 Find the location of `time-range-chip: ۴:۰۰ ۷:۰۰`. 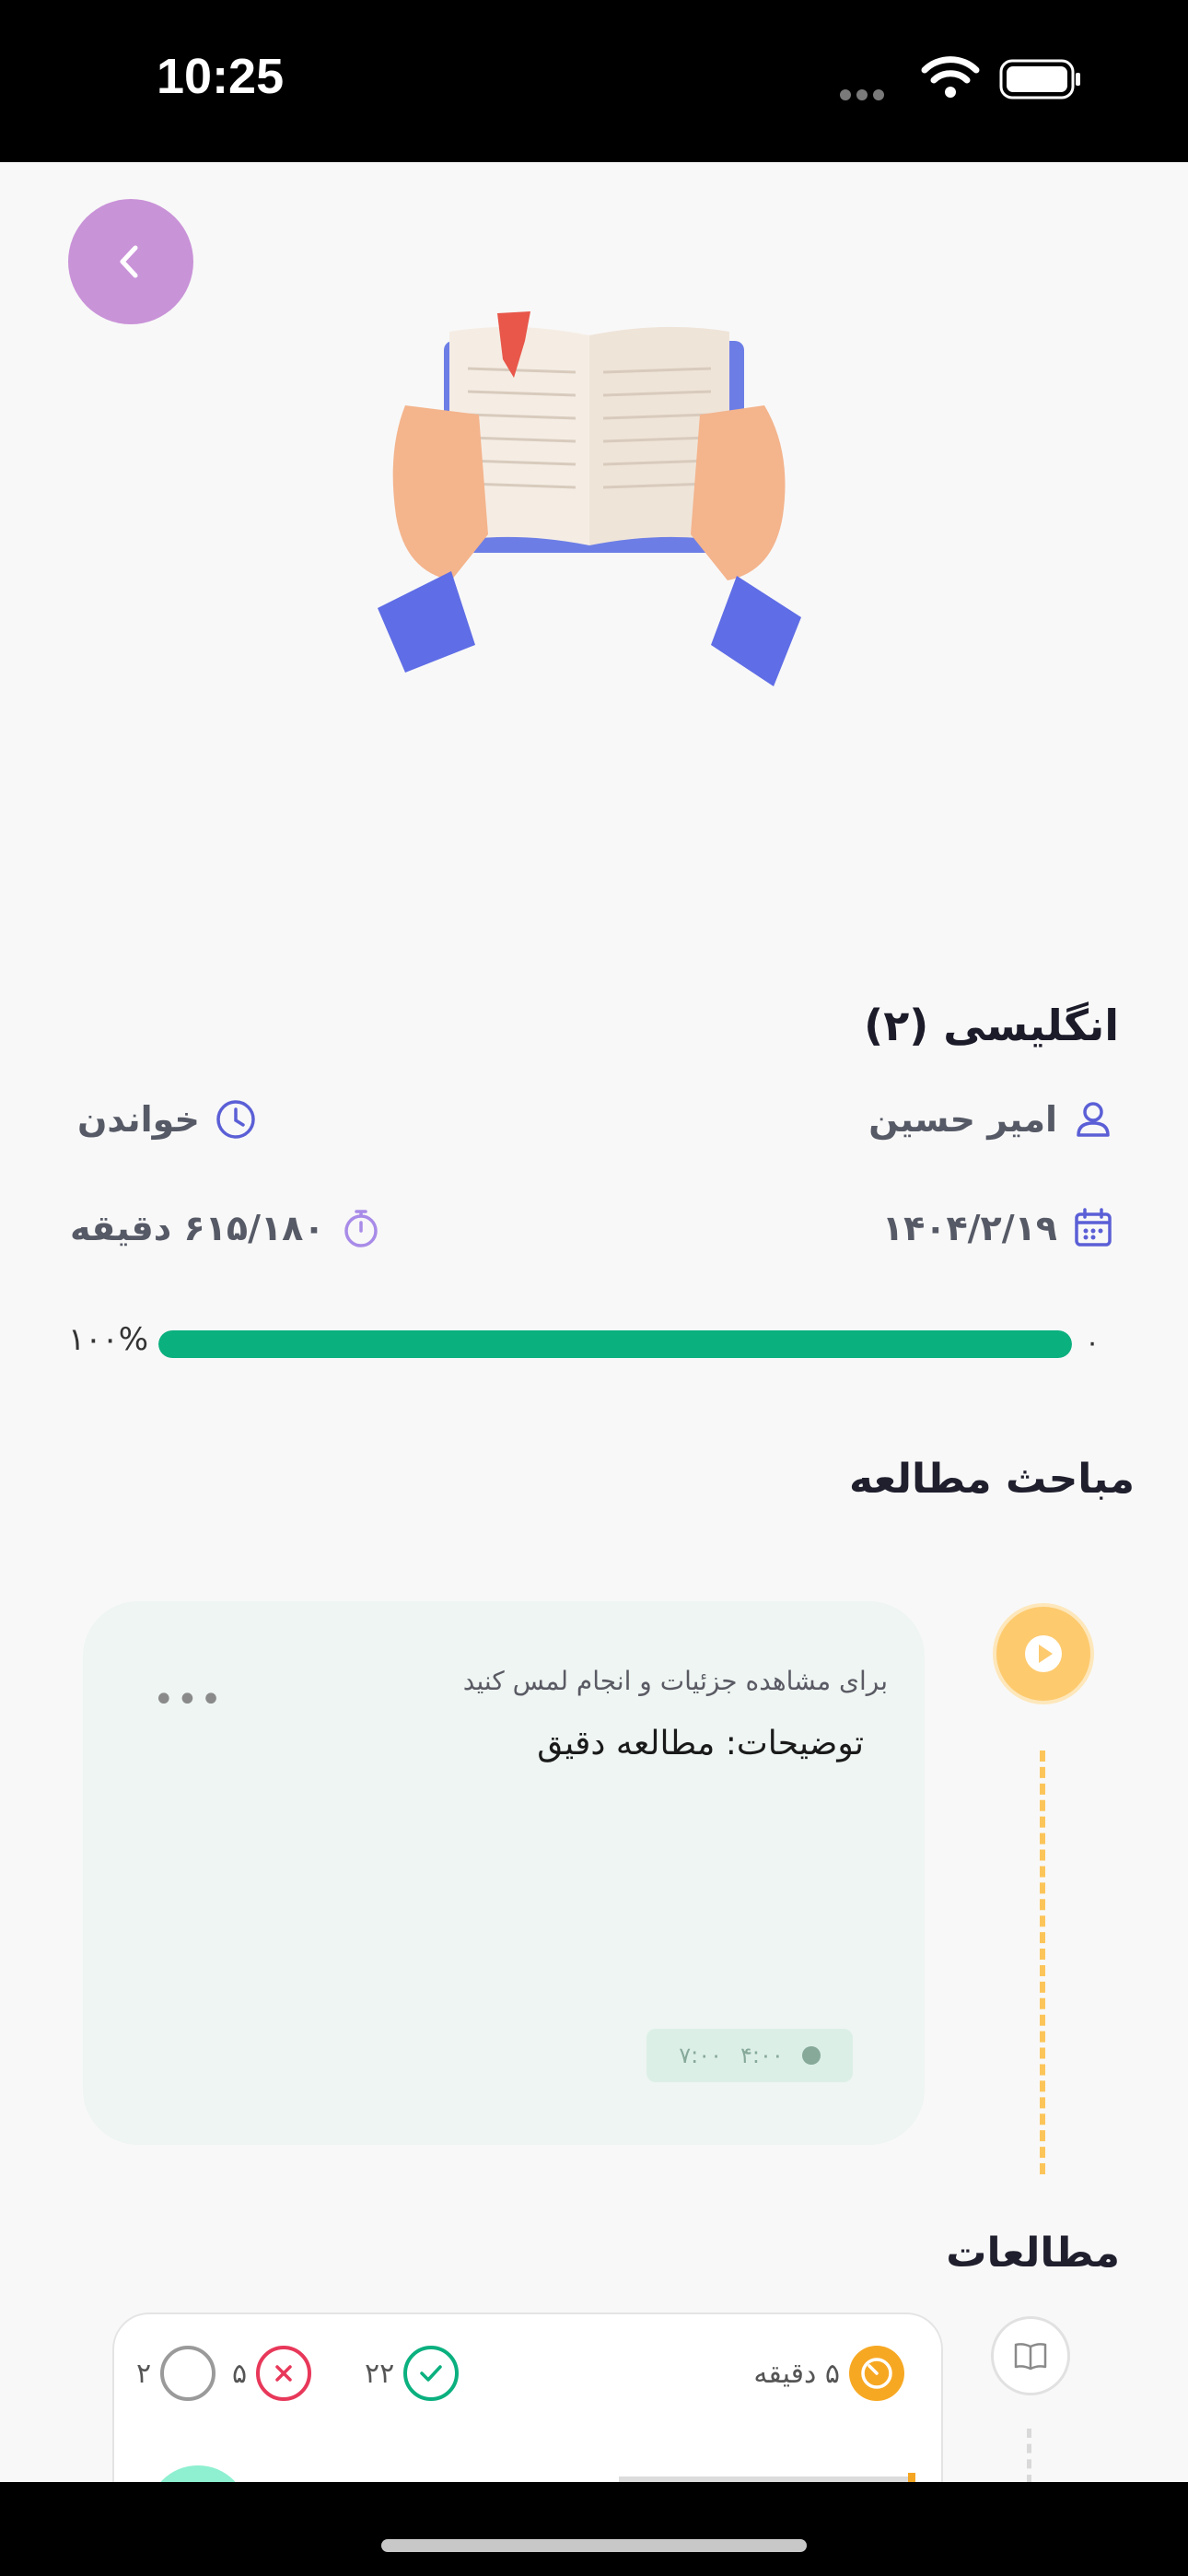

time-range-chip: ۴:۰۰ ۷:۰۰ is located at coordinates (749, 2055).